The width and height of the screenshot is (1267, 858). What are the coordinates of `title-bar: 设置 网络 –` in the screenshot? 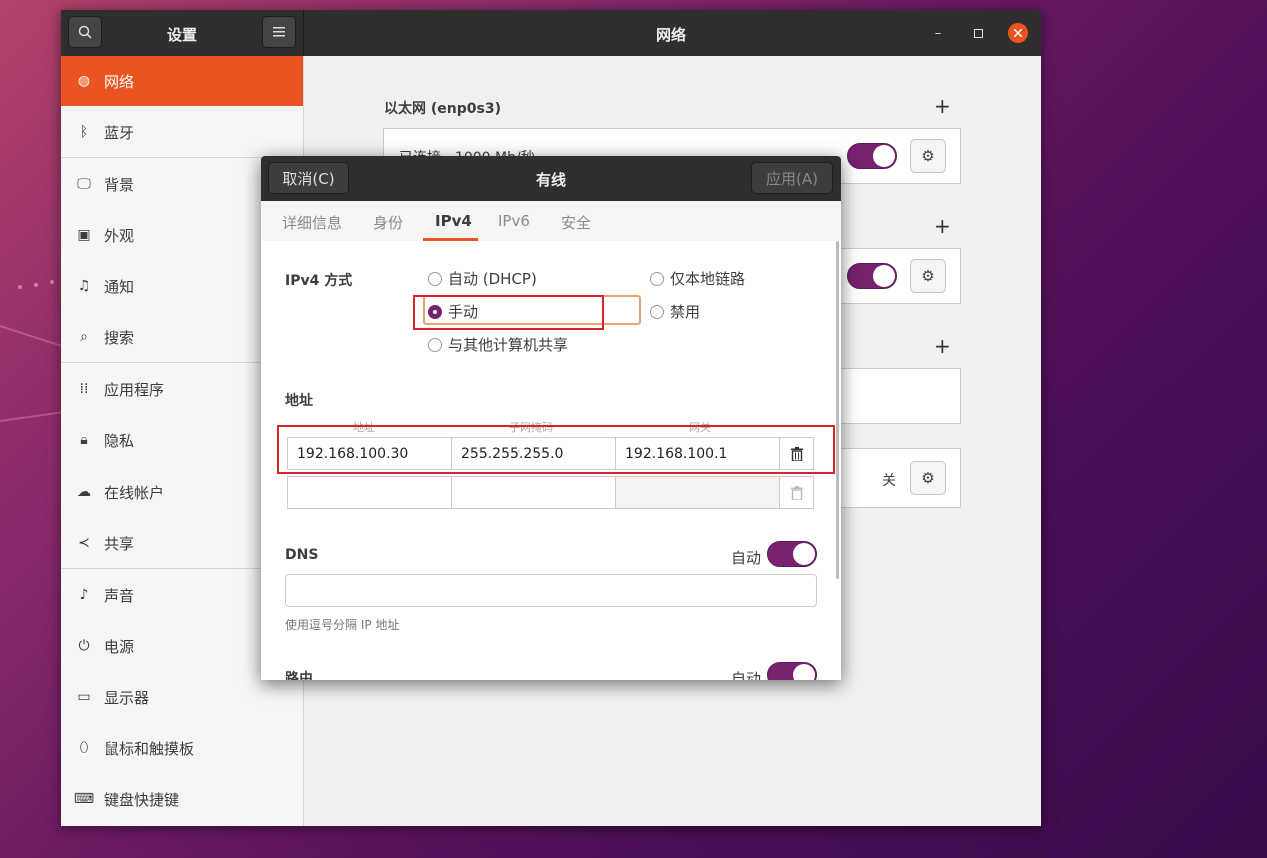 It's located at (551, 33).